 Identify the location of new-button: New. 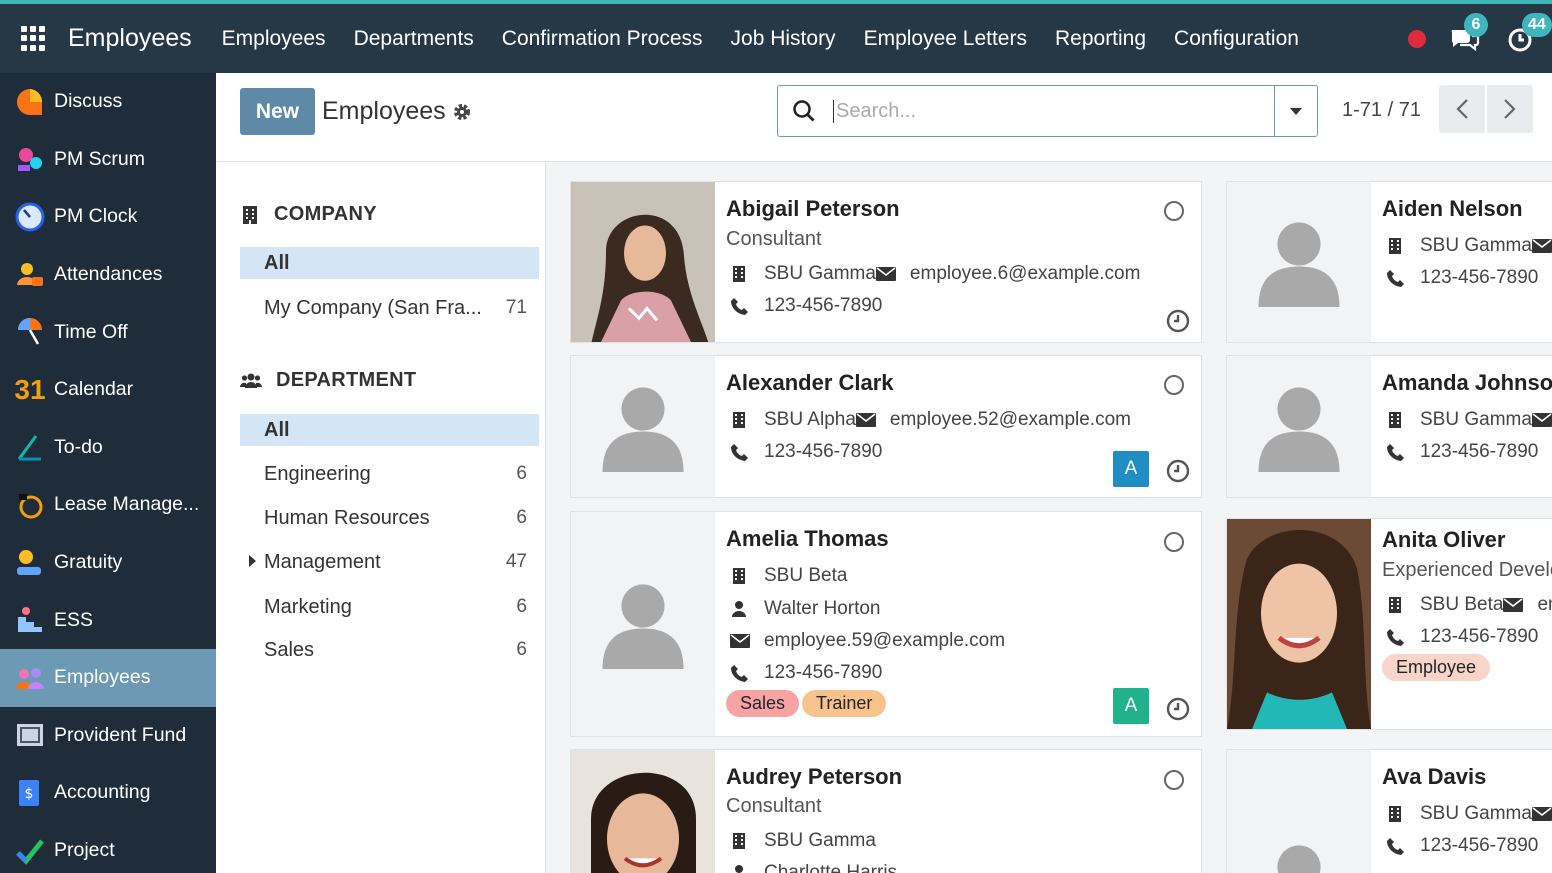
(277, 111).